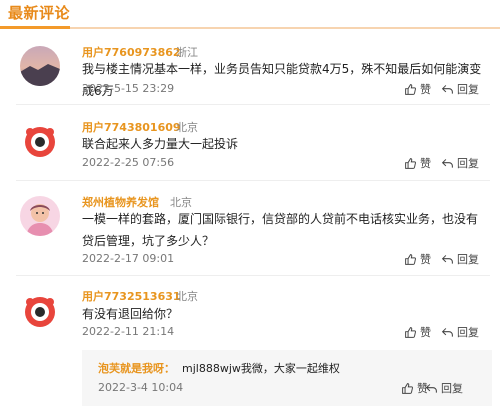 The width and height of the screenshot is (500, 410). Describe the element at coordinates (39, 13) in the screenshot. I see `section-title: 最新评论` at that location.